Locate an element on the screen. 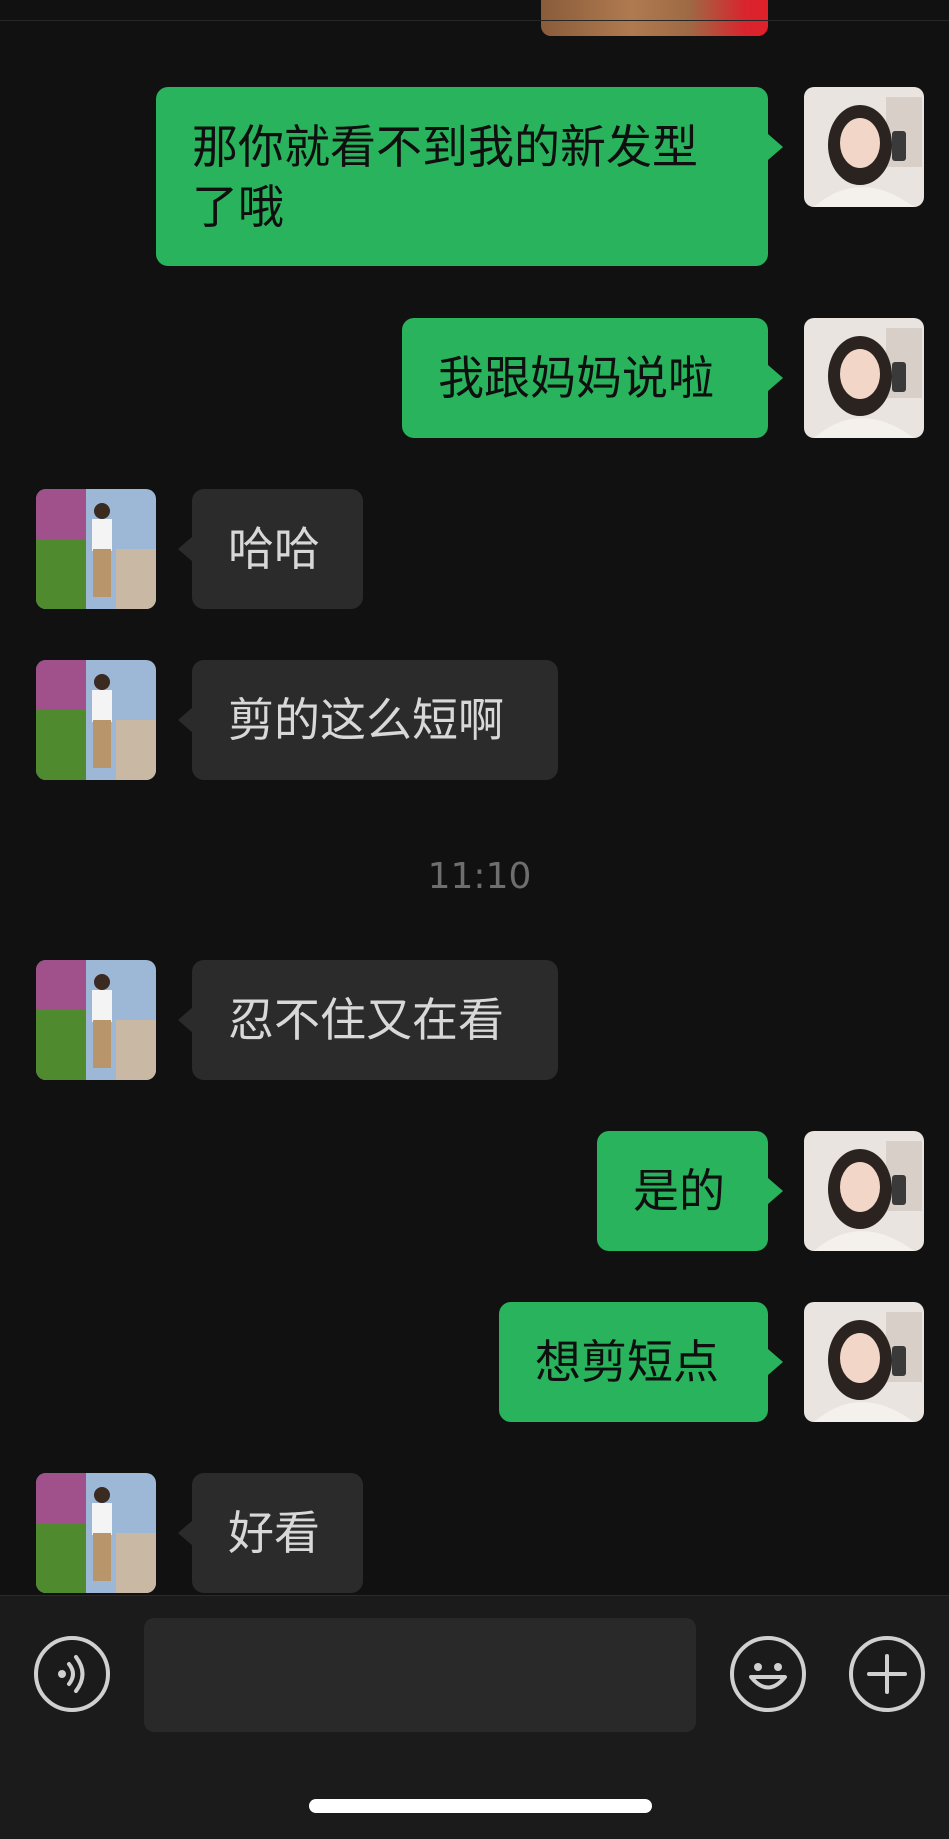 This screenshot has width=949, height=1839. emoji-icon is located at coordinates (768, 1674).